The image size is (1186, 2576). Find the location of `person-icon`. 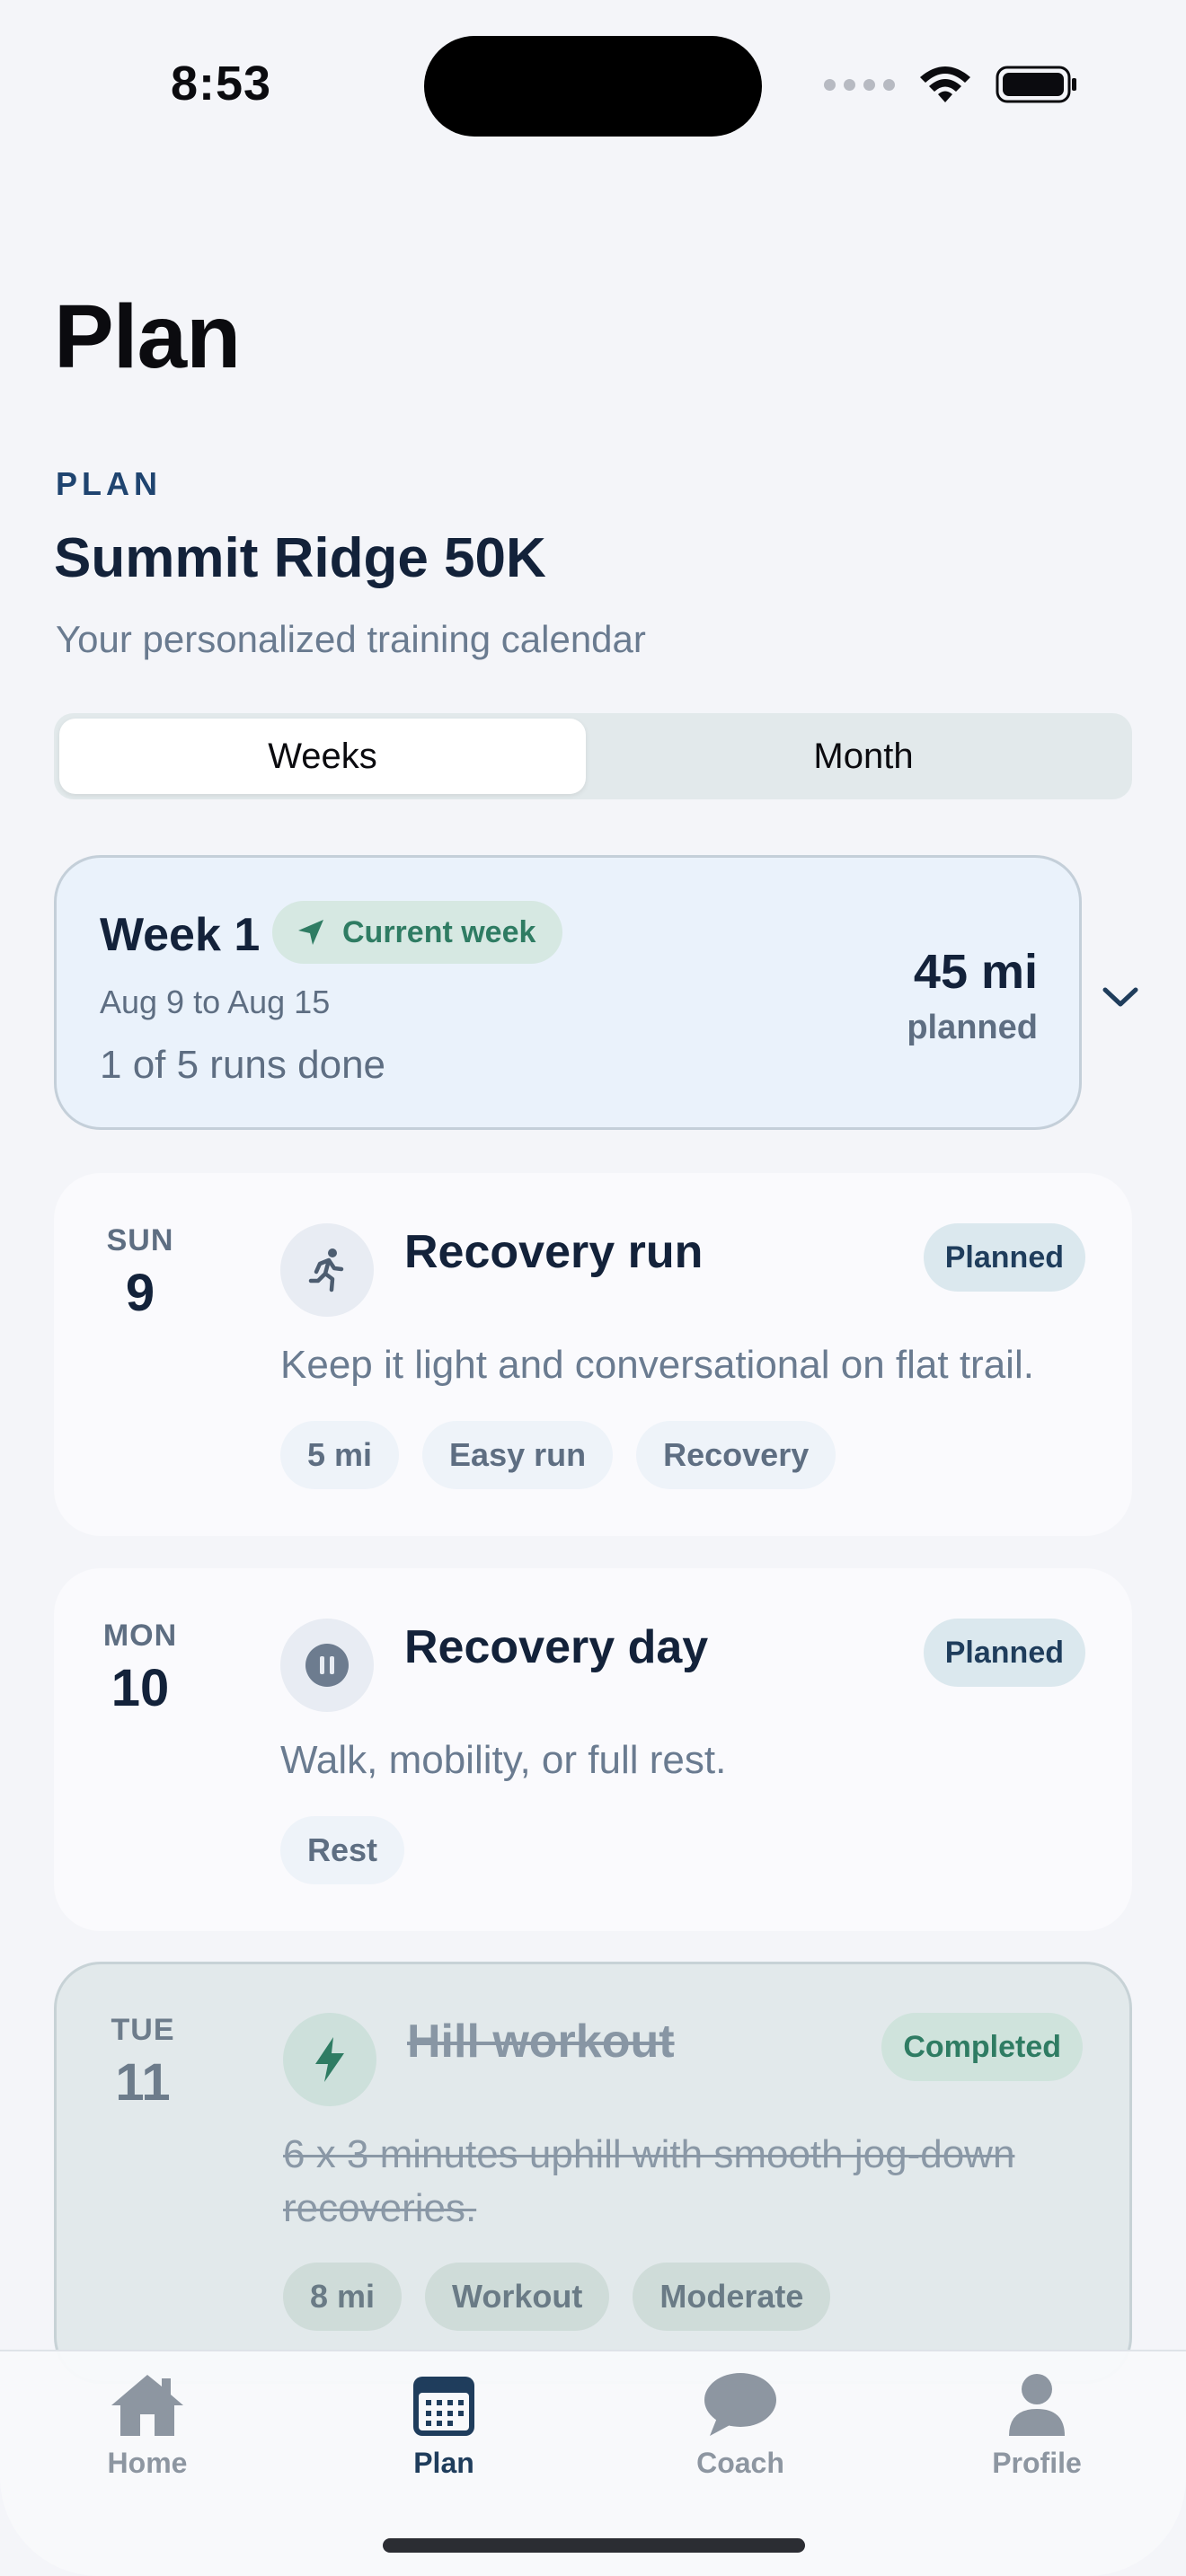

person-icon is located at coordinates (1037, 2405).